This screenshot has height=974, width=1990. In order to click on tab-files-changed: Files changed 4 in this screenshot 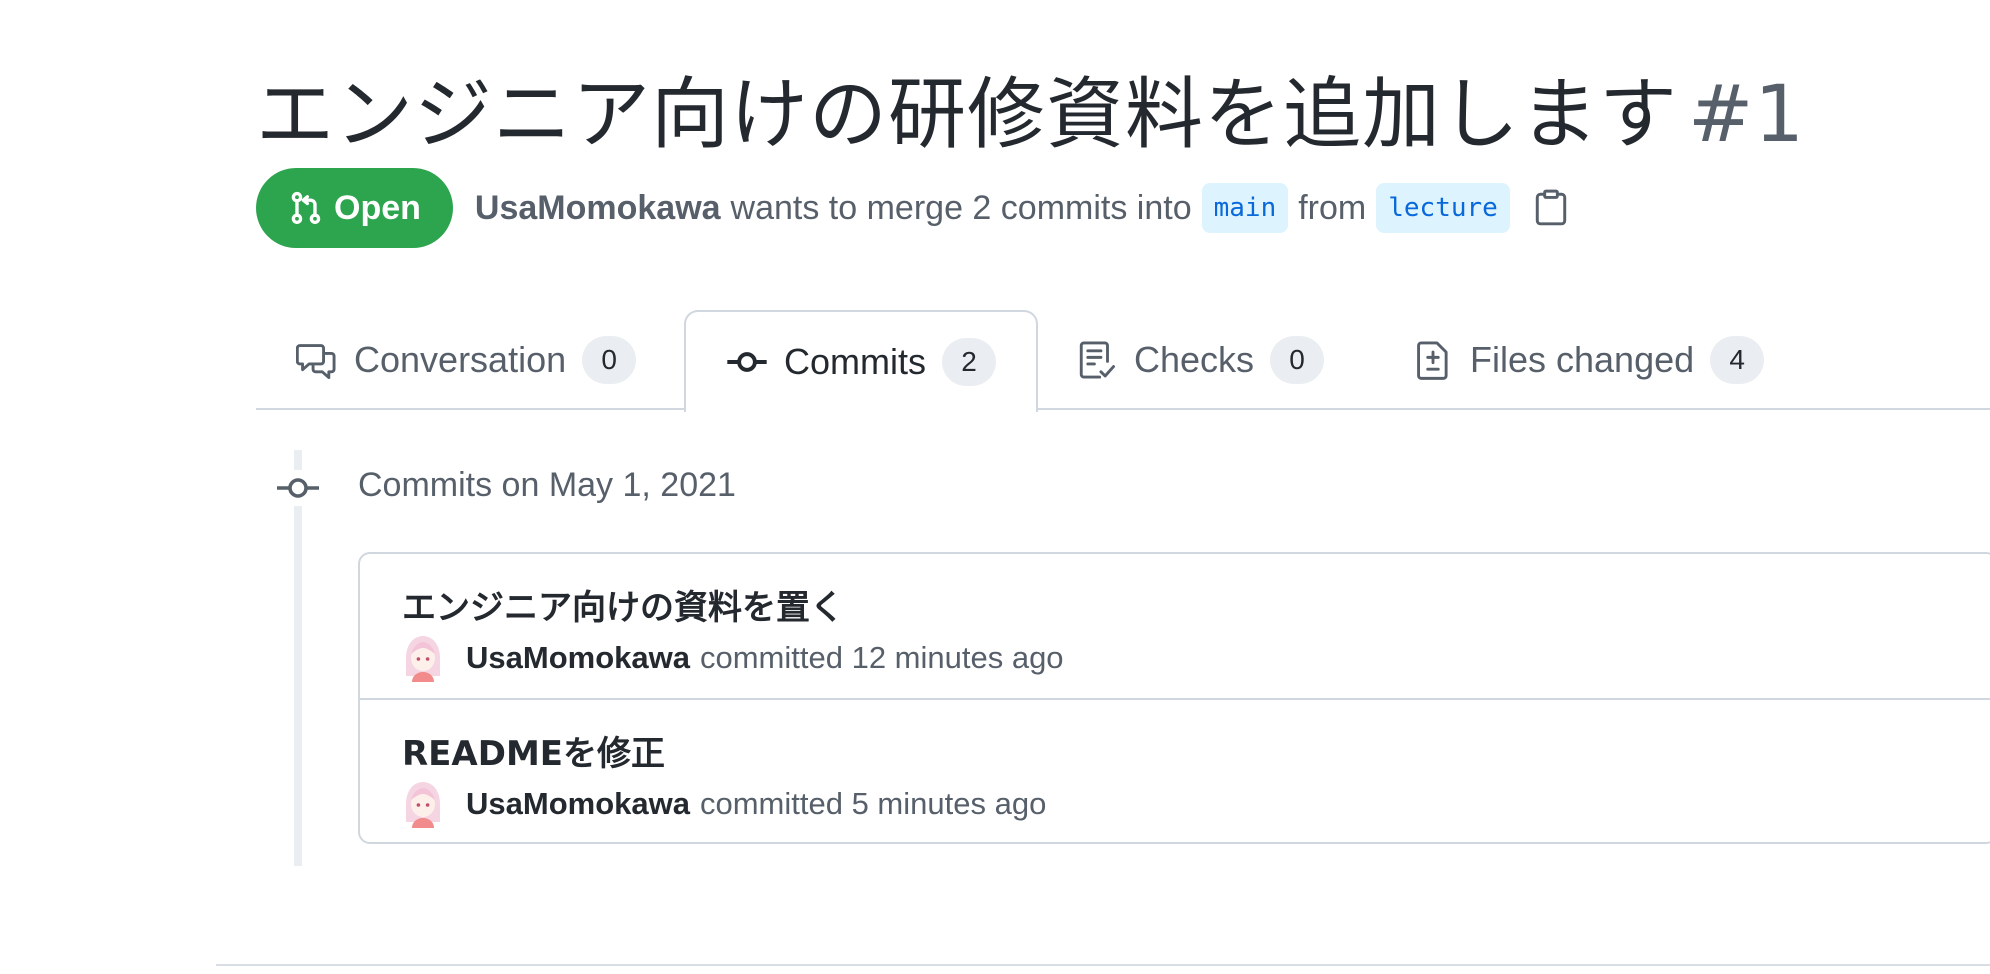, I will do `click(1588, 360)`.